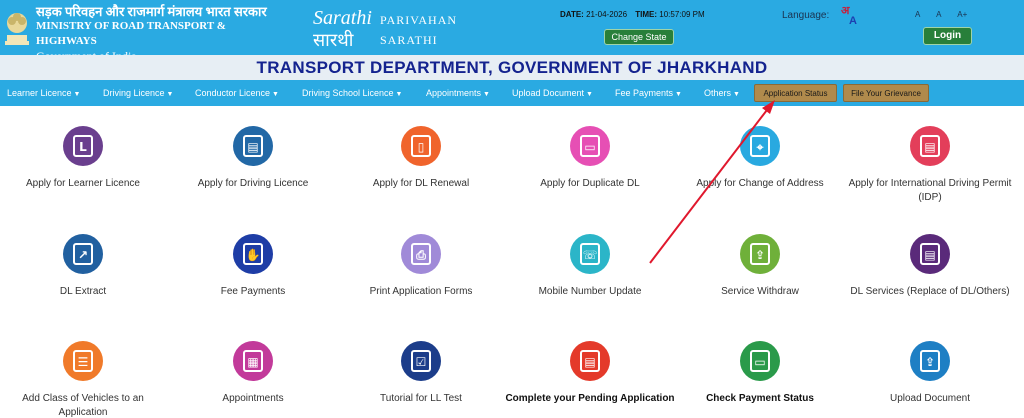 This screenshot has height=418, width=1024. I want to click on driving-licence-icon: ▤, so click(253, 146).